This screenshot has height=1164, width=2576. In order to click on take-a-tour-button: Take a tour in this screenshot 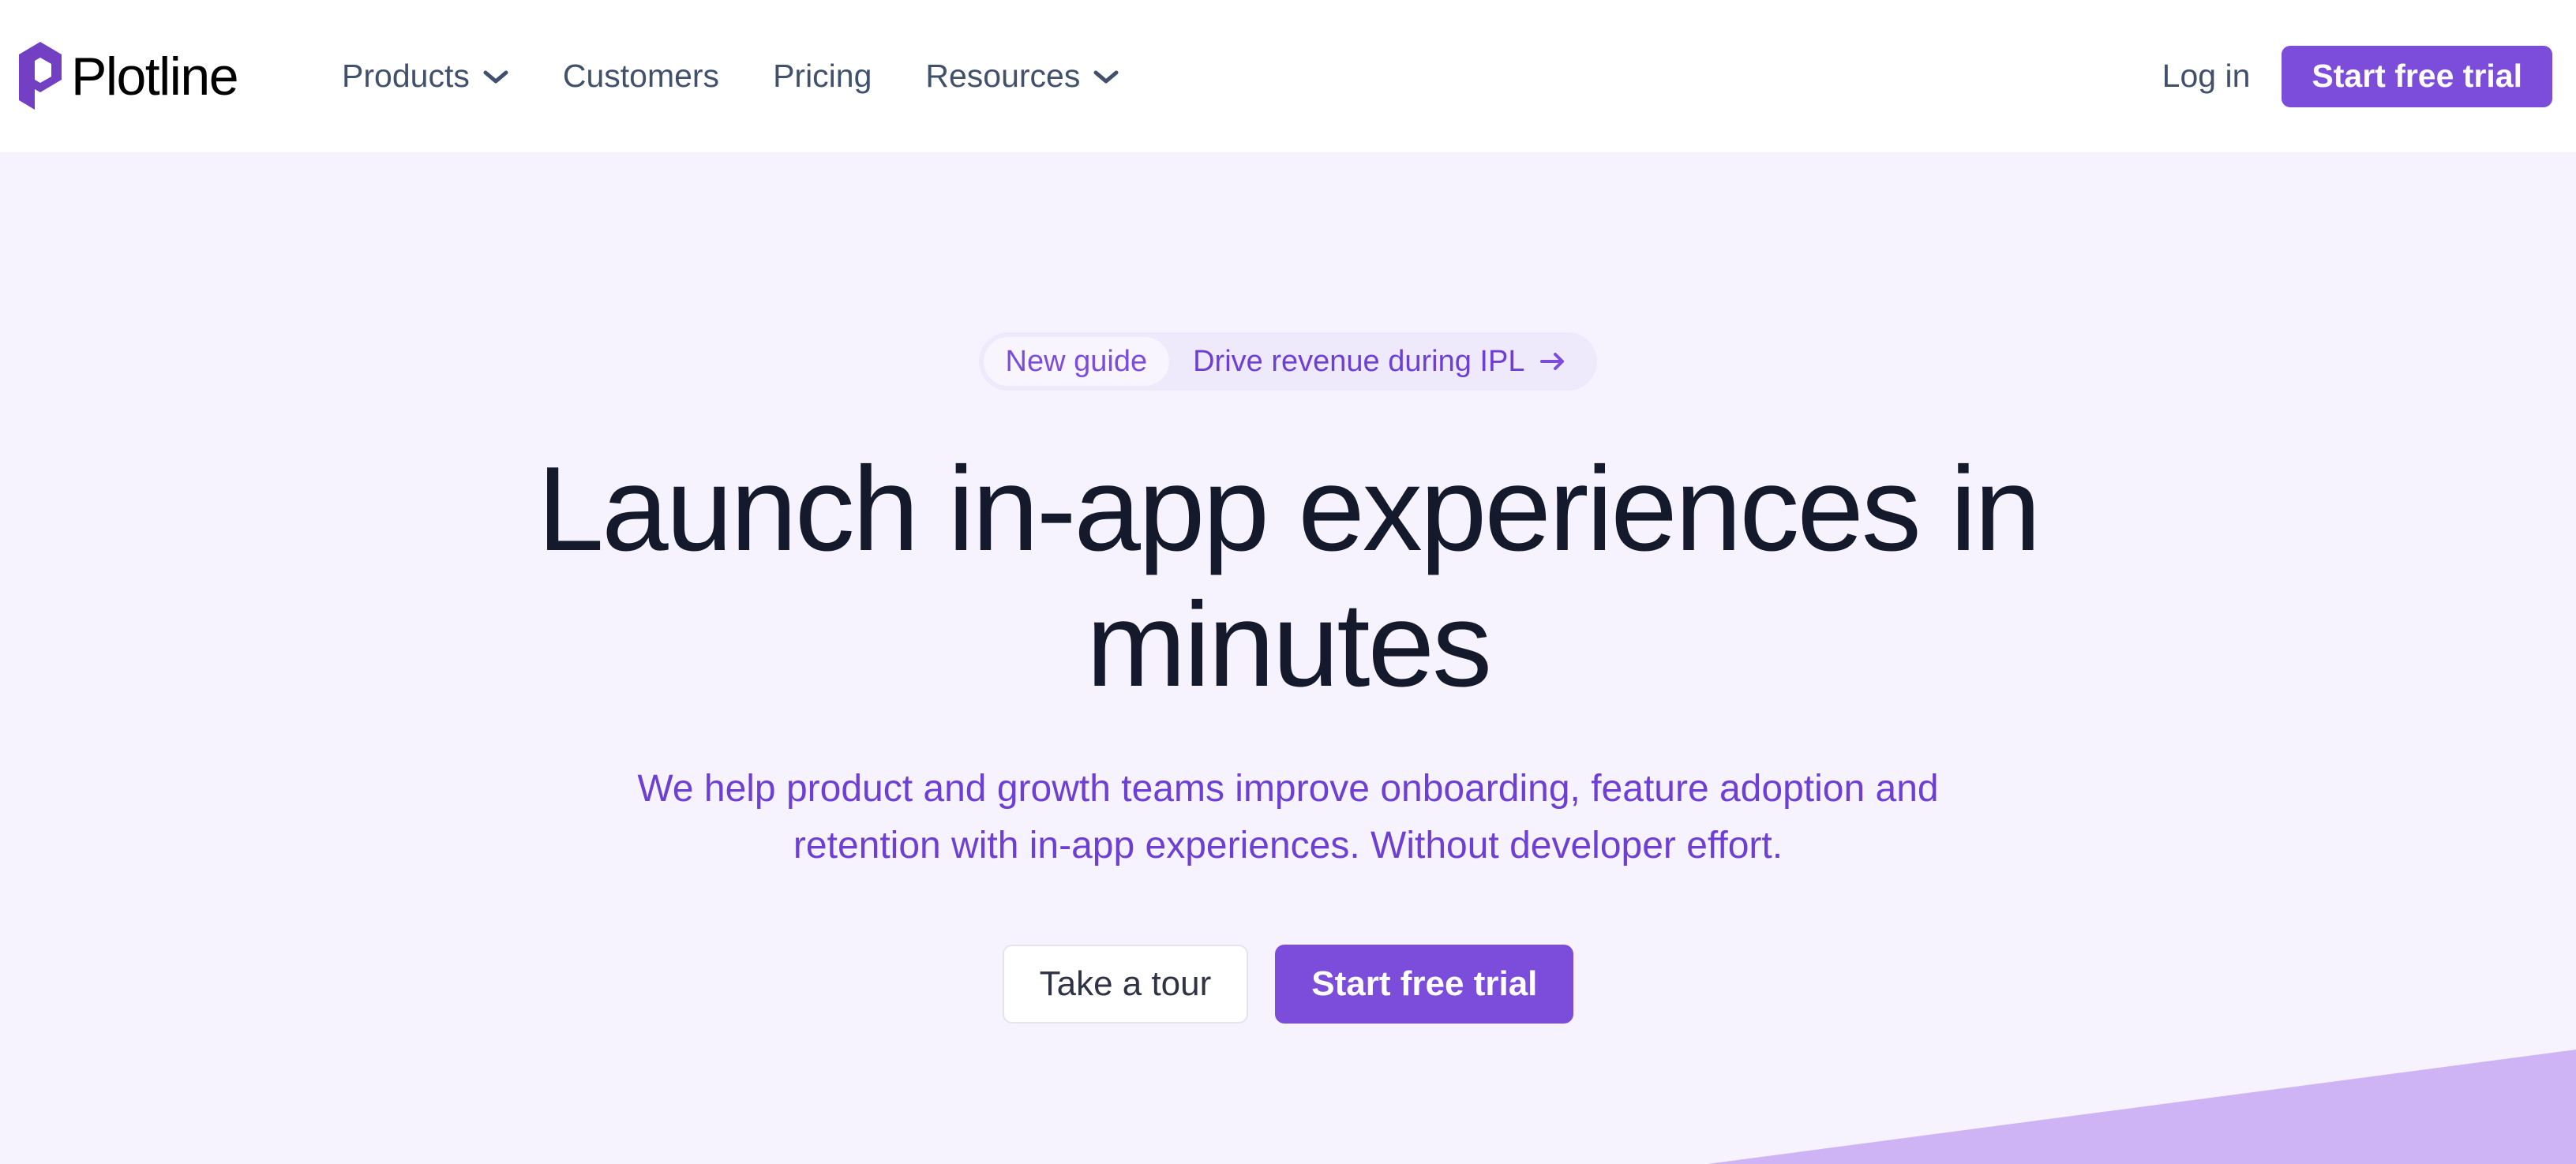, I will do `click(1125, 984)`.